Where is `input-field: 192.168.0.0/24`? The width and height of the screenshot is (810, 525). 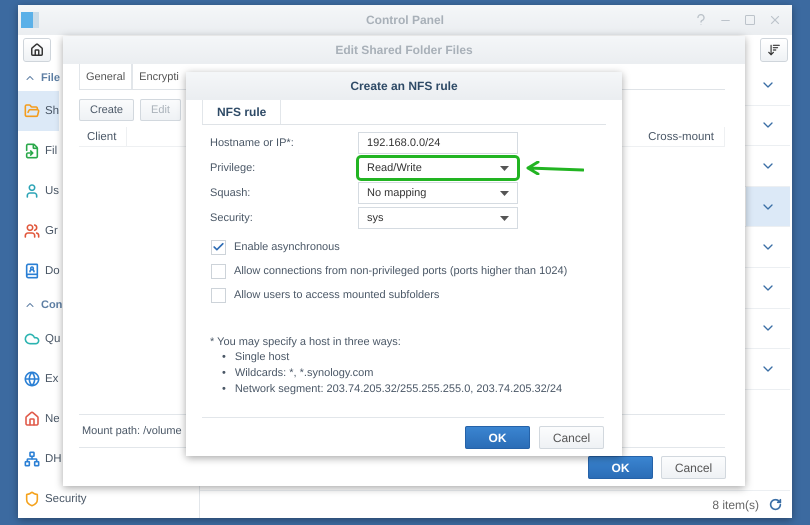 input-field: 192.168.0.0/24 is located at coordinates (438, 143).